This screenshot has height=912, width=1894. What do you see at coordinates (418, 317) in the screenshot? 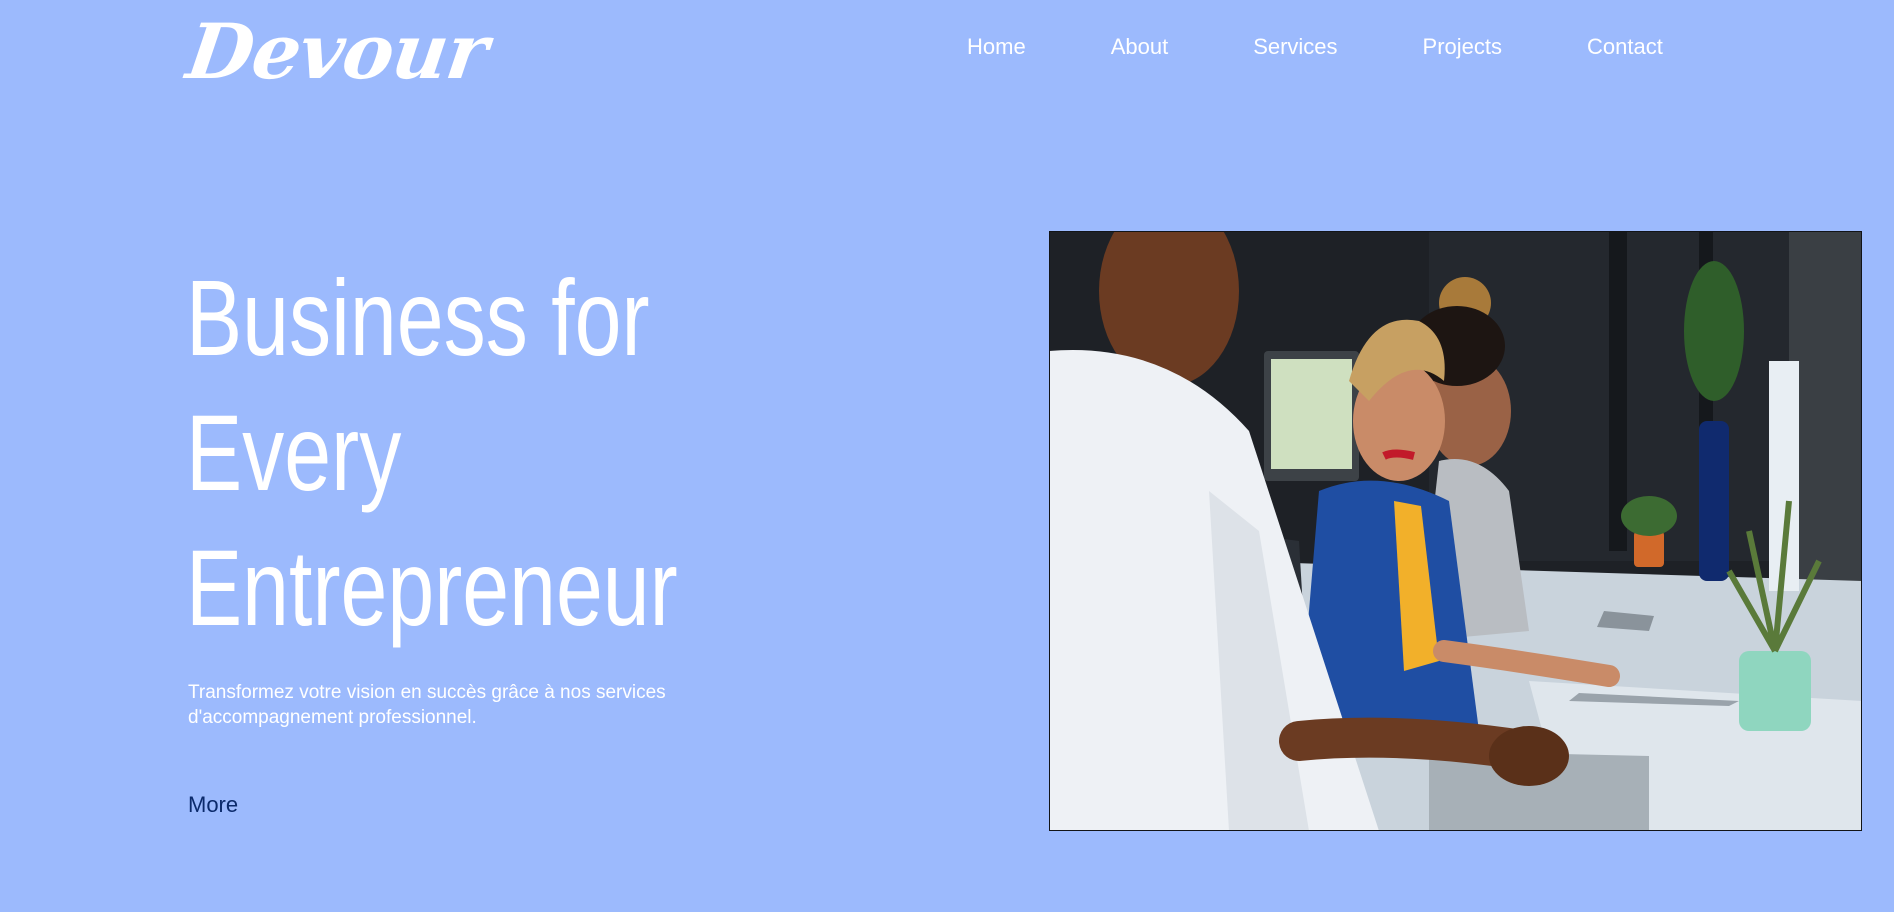
I see `hero-title-line-1: Business for` at bounding box center [418, 317].